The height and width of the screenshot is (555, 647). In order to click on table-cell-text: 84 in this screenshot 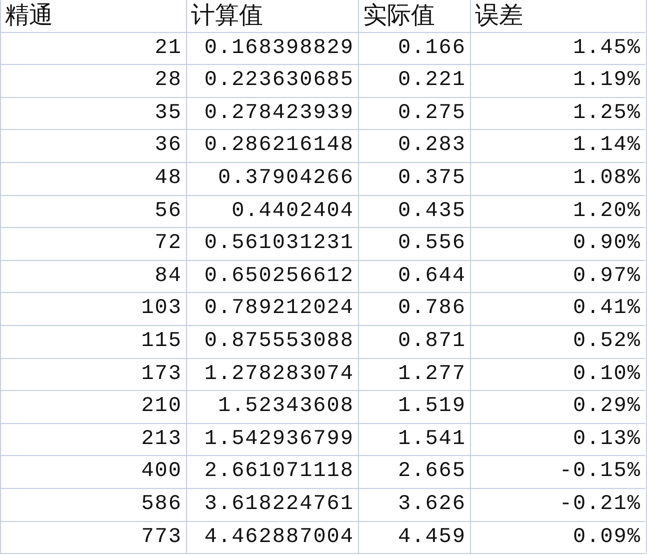, I will do `click(168, 277)`.